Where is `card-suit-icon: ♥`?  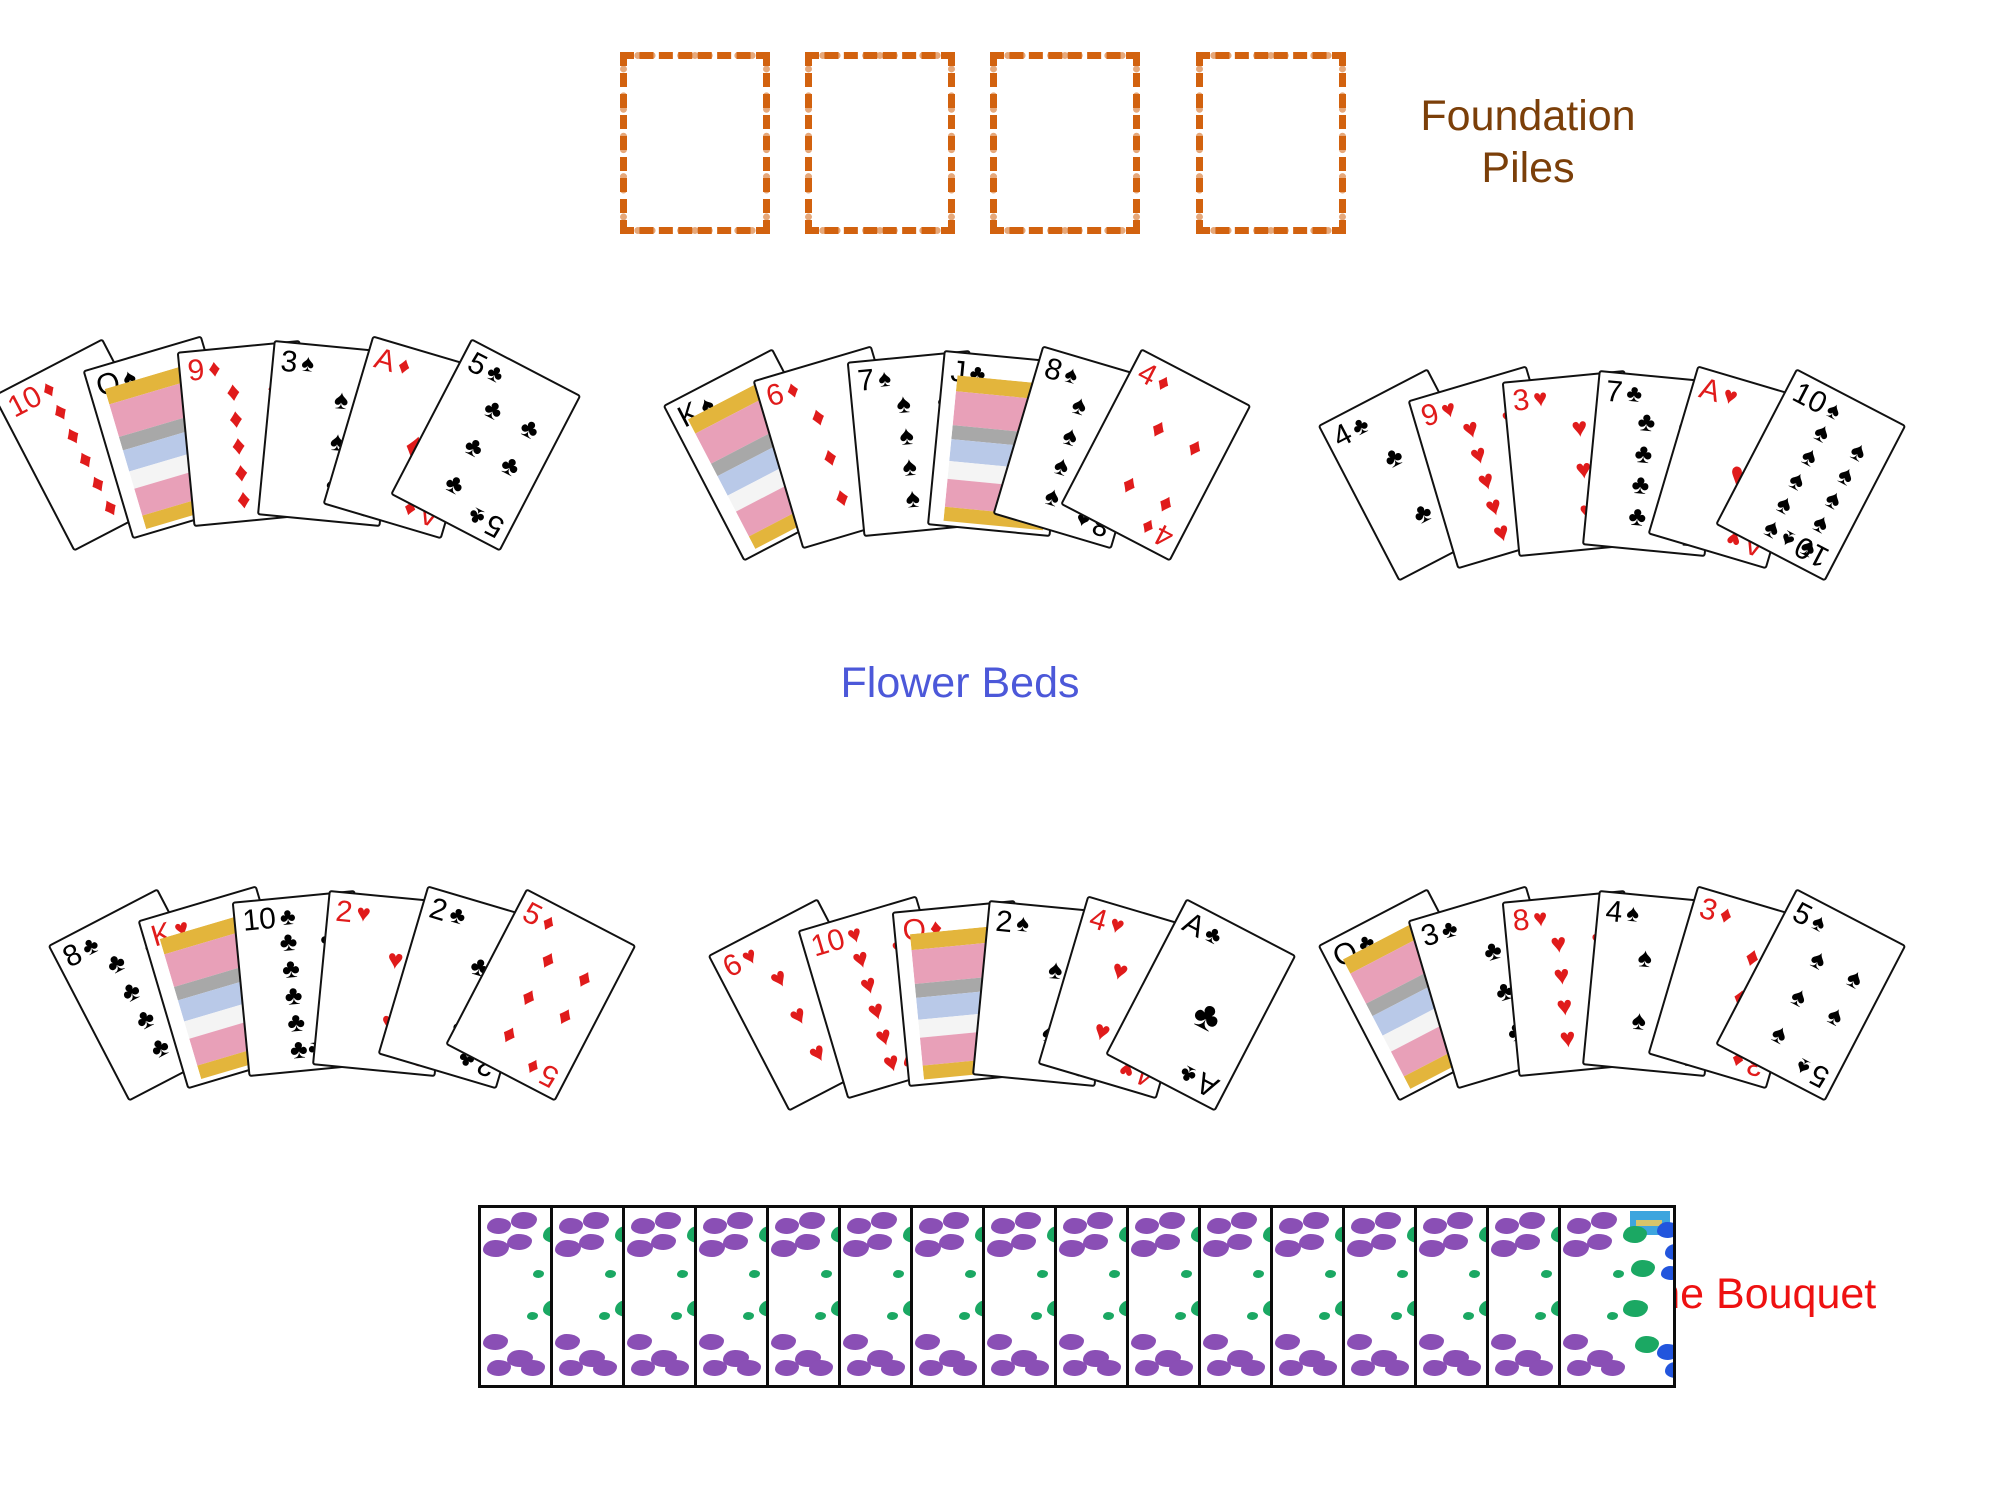
card-suit-icon: ♥ is located at coordinates (363, 914).